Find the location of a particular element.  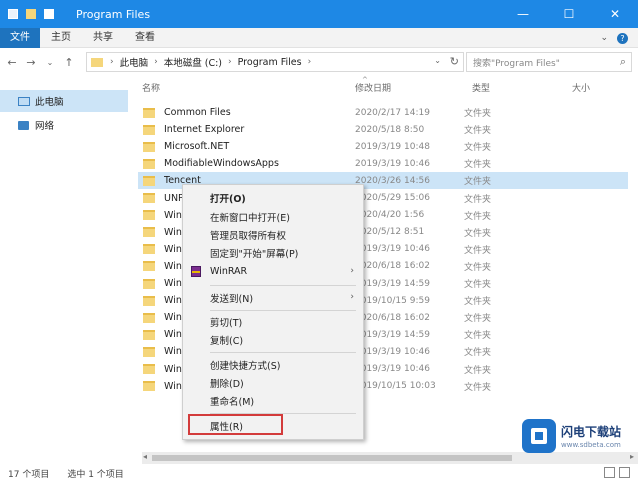

scroll-left-icon: ◂ is located at coordinates (145, 456).